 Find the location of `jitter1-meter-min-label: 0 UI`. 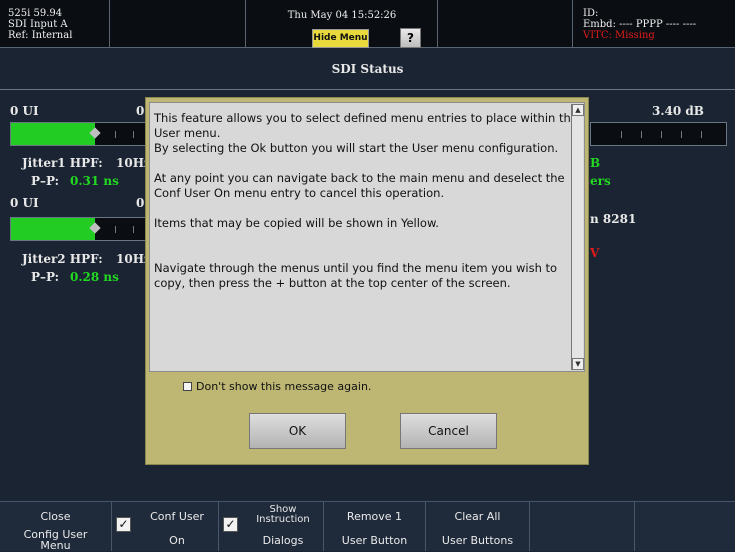

jitter1-meter-min-label: 0 UI is located at coordinates (24, 111).